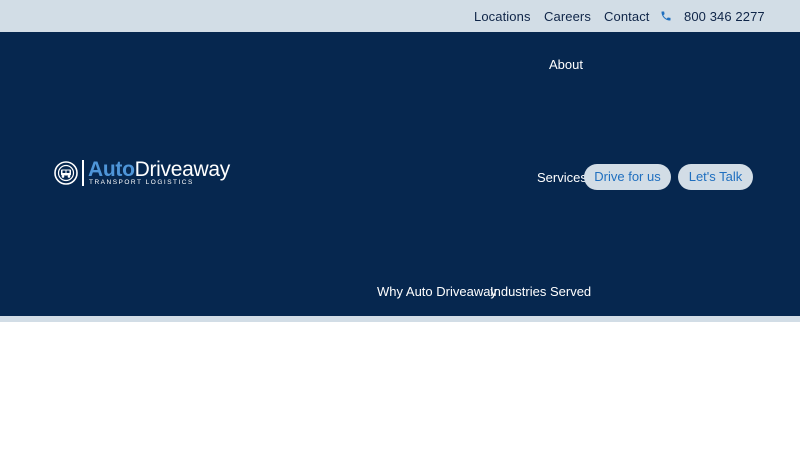 This screenshot has height=450, width=800. Describe the element at coordinates (400, 319) in the screenshot. I see `nav-bottom-stripe` at that location.